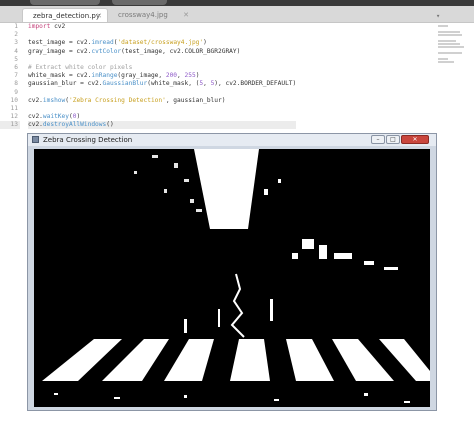  I want to click on code-line: cv2.destroyAllWindows(), so click(162, 125).